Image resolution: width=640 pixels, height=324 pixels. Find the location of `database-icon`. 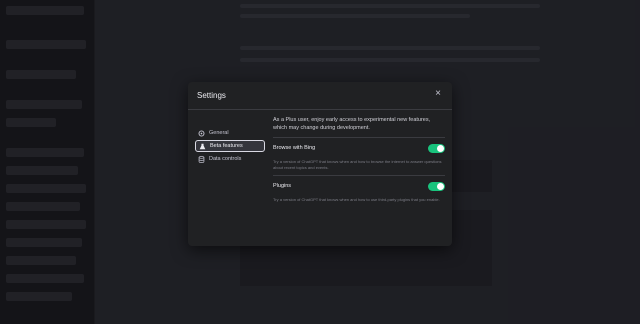

database-icon is located at coordinates (201, 159).